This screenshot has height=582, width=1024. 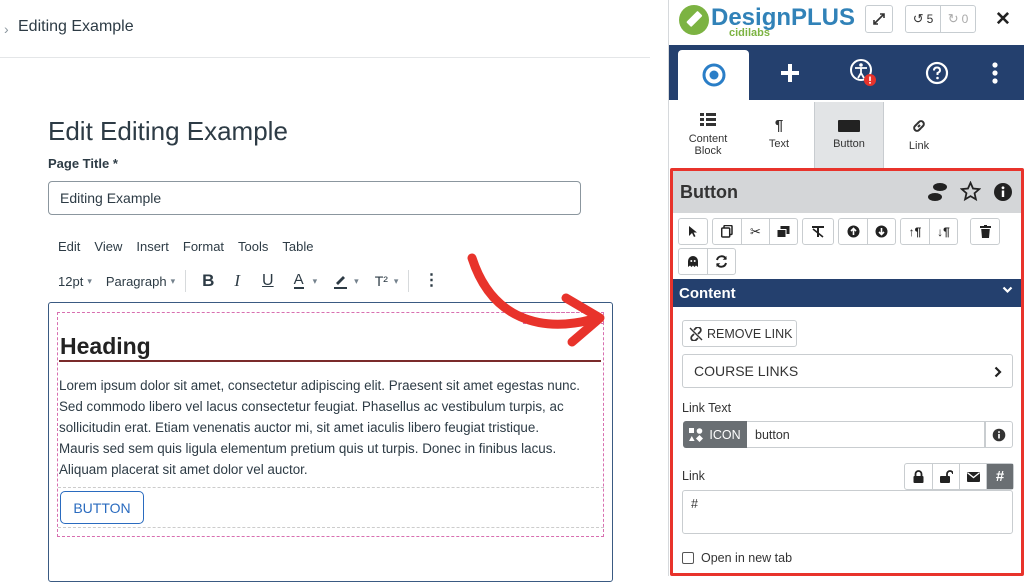 I want to click on icons-icon, so click(x=696, y=434).